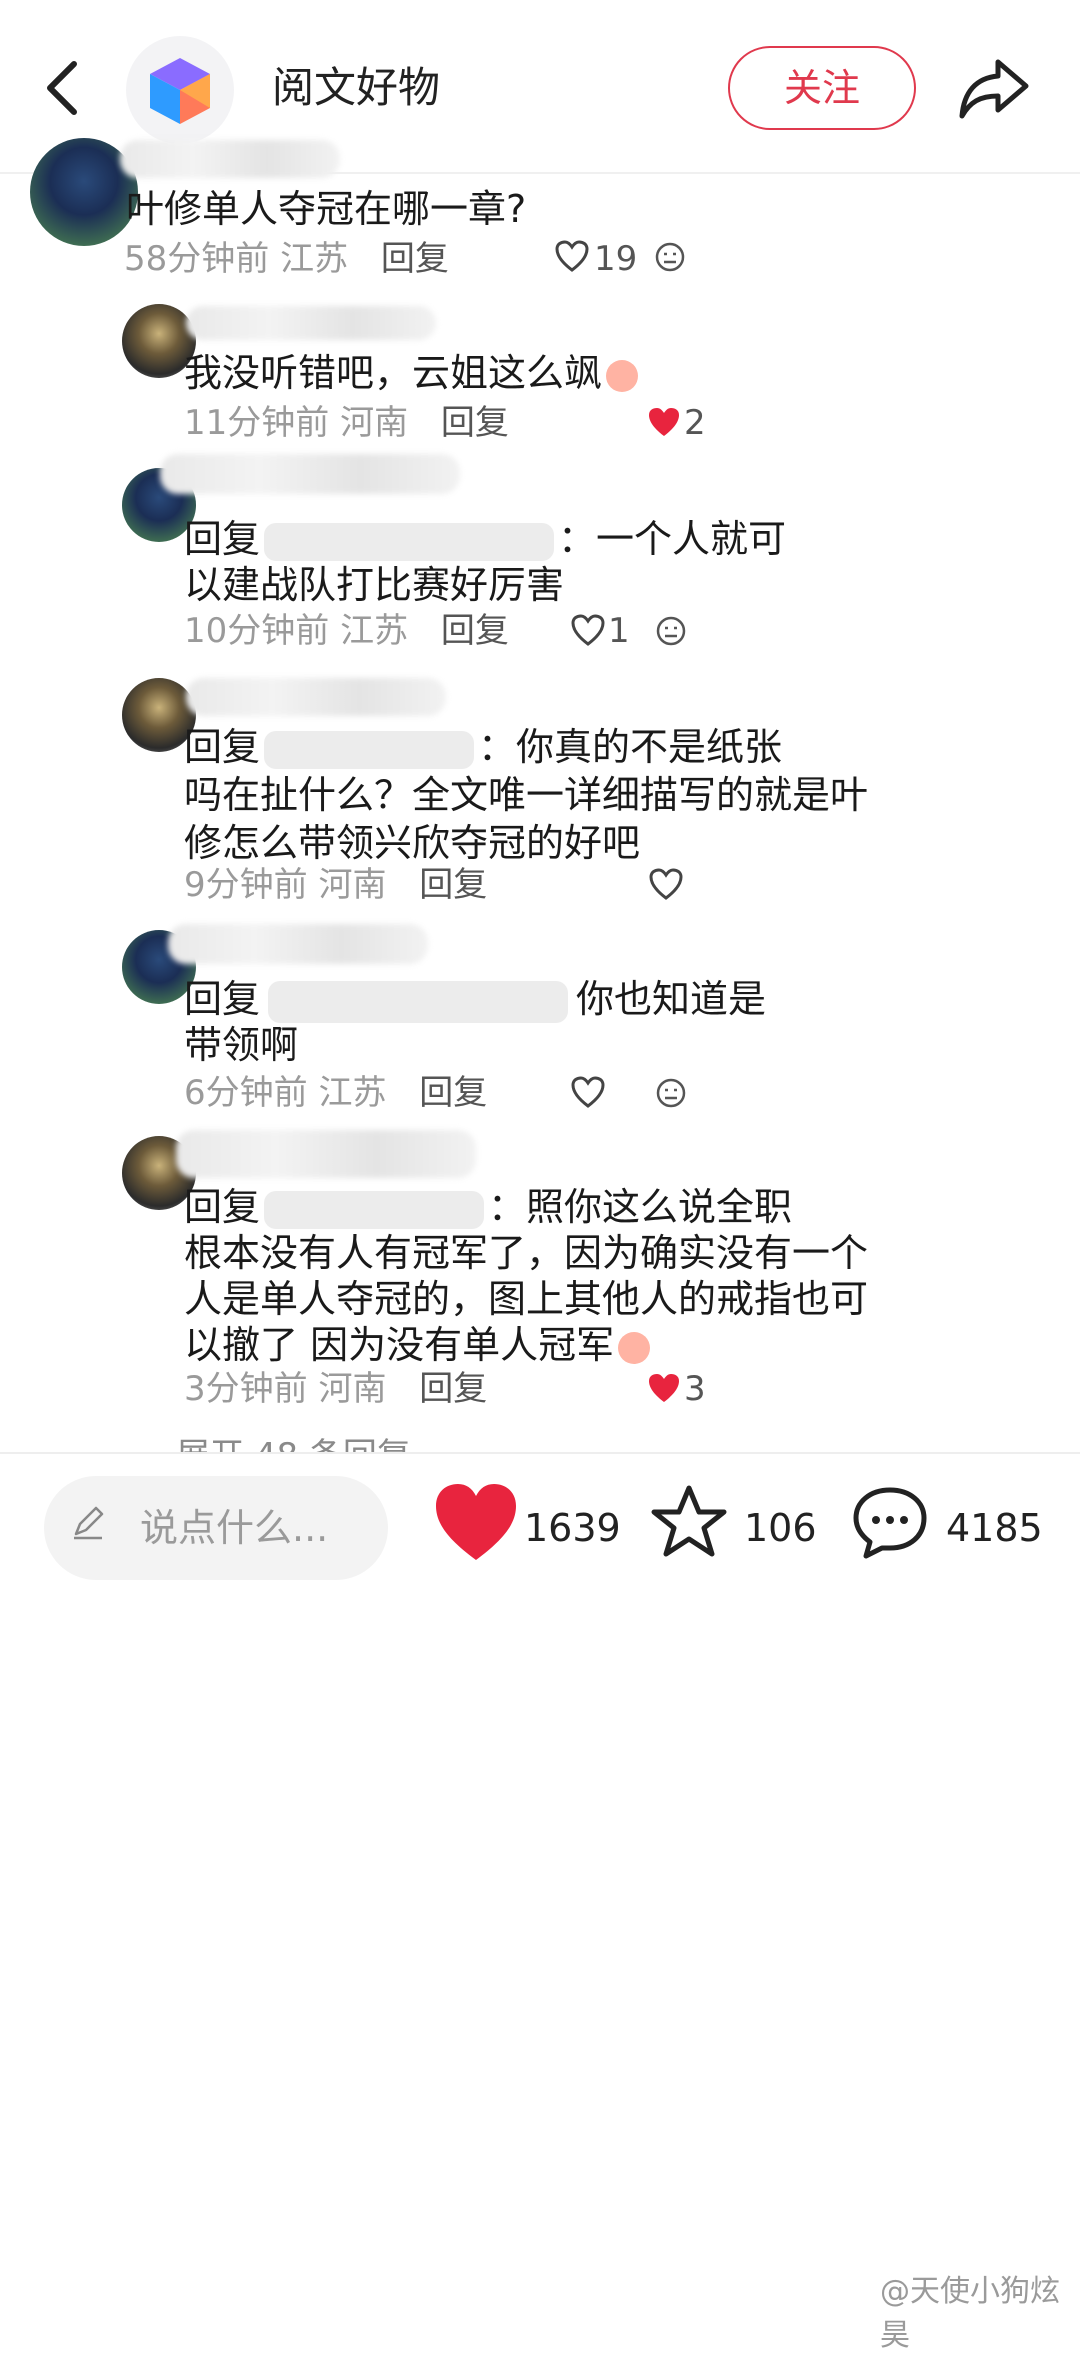 The height and width of the screenshot is (2354, 1080). I want to click on comment-meta: 10分钟前 江苏 回复, so click(346, 631).